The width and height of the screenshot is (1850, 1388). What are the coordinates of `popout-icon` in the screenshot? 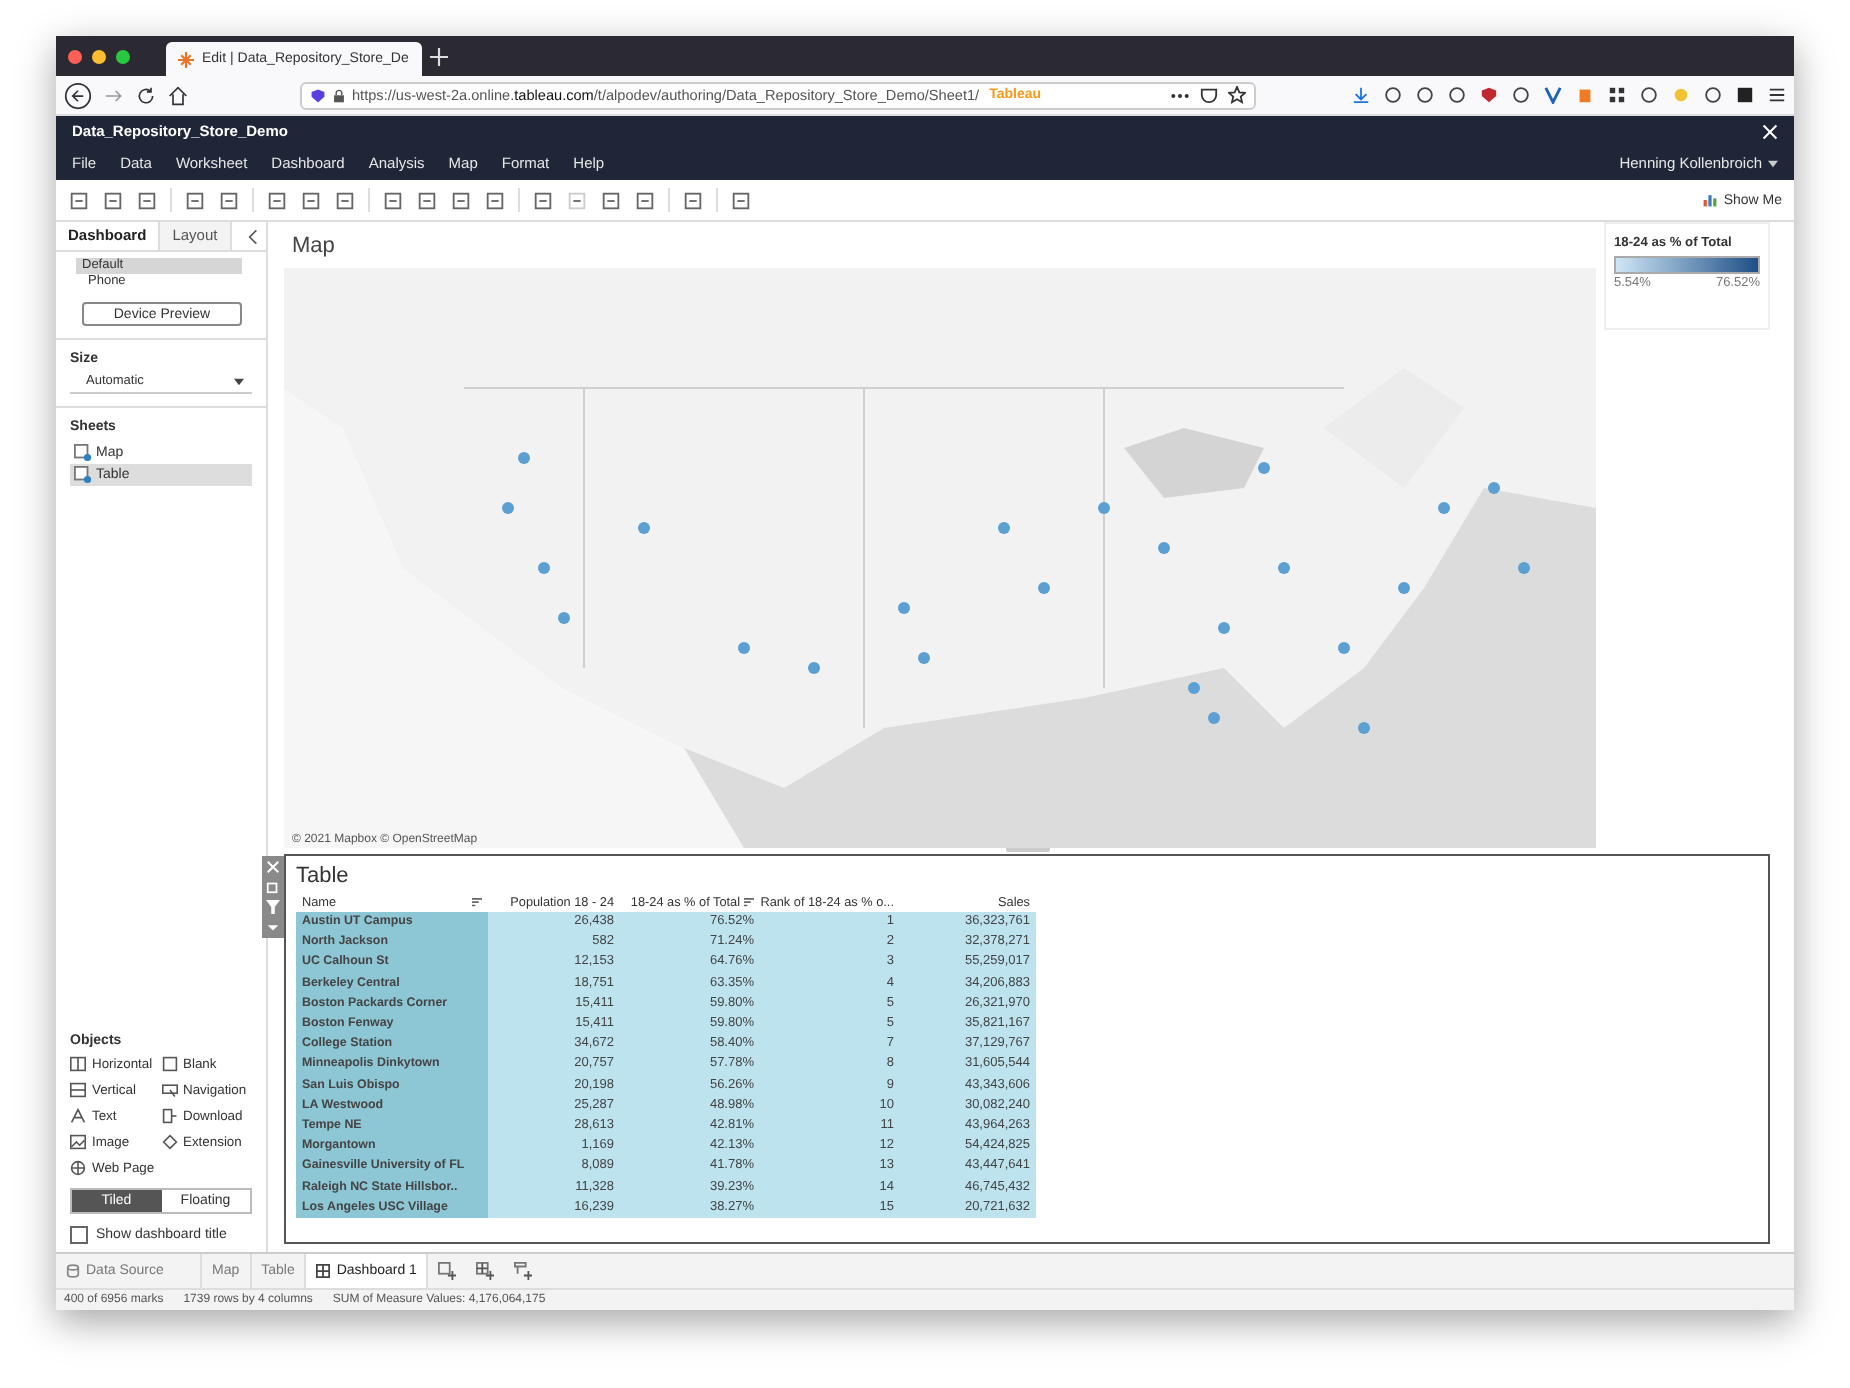 It's located at (273, 887).